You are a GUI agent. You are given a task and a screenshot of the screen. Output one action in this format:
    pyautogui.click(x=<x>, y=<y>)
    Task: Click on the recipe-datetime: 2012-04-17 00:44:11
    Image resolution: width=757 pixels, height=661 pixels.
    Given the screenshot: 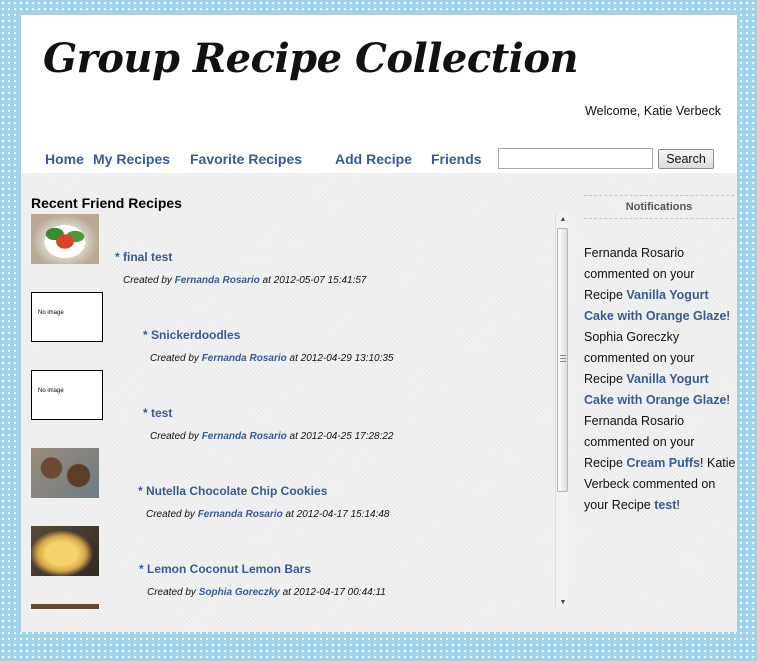 What is the action you would take?
    pyautogui.click(x=339, y=592)
    